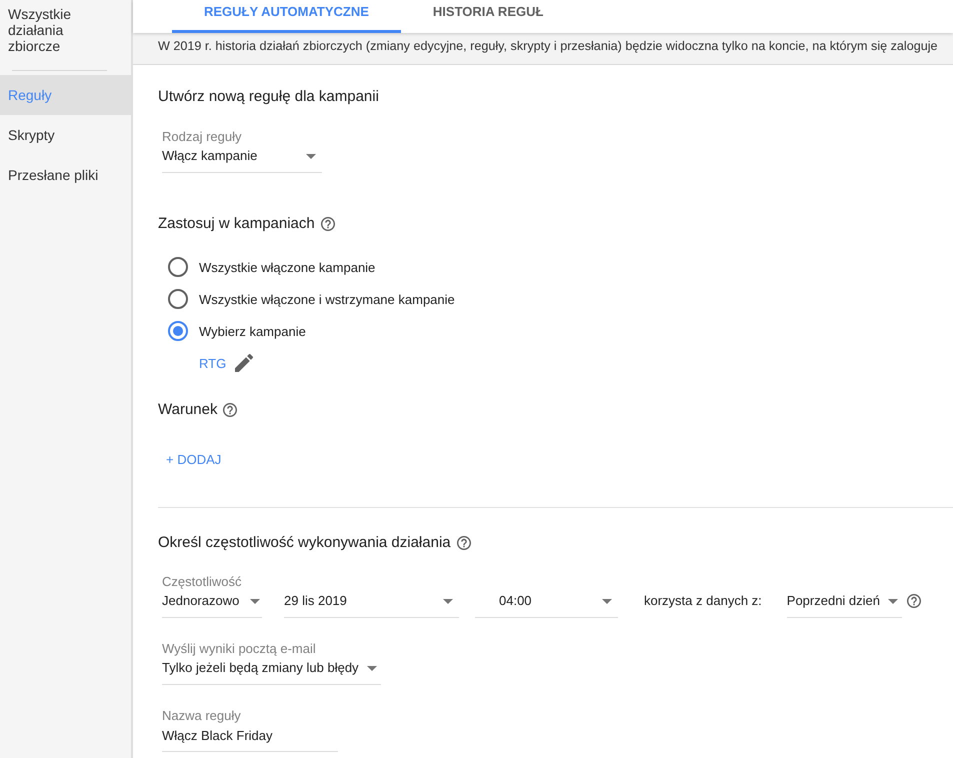 The height and width of the screenshot is (758, 953). Describe the element at coordinates (844, 604) in the screenshot. I see `data-source-dropdown: Poprzedni dzień` at that location.